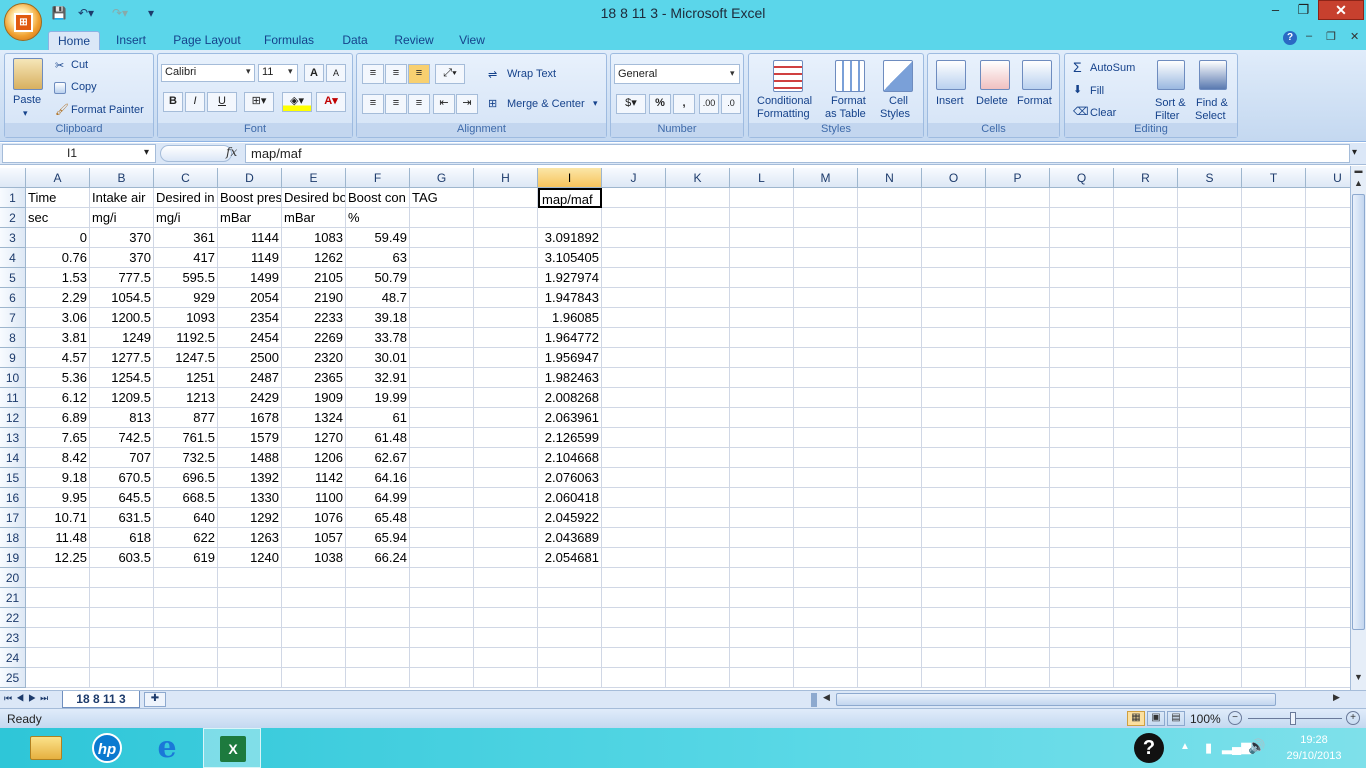  Describe the element at coordinates (595, 103) in the screenshot. I see `merge-dropdown-icon: ▾` at that location.